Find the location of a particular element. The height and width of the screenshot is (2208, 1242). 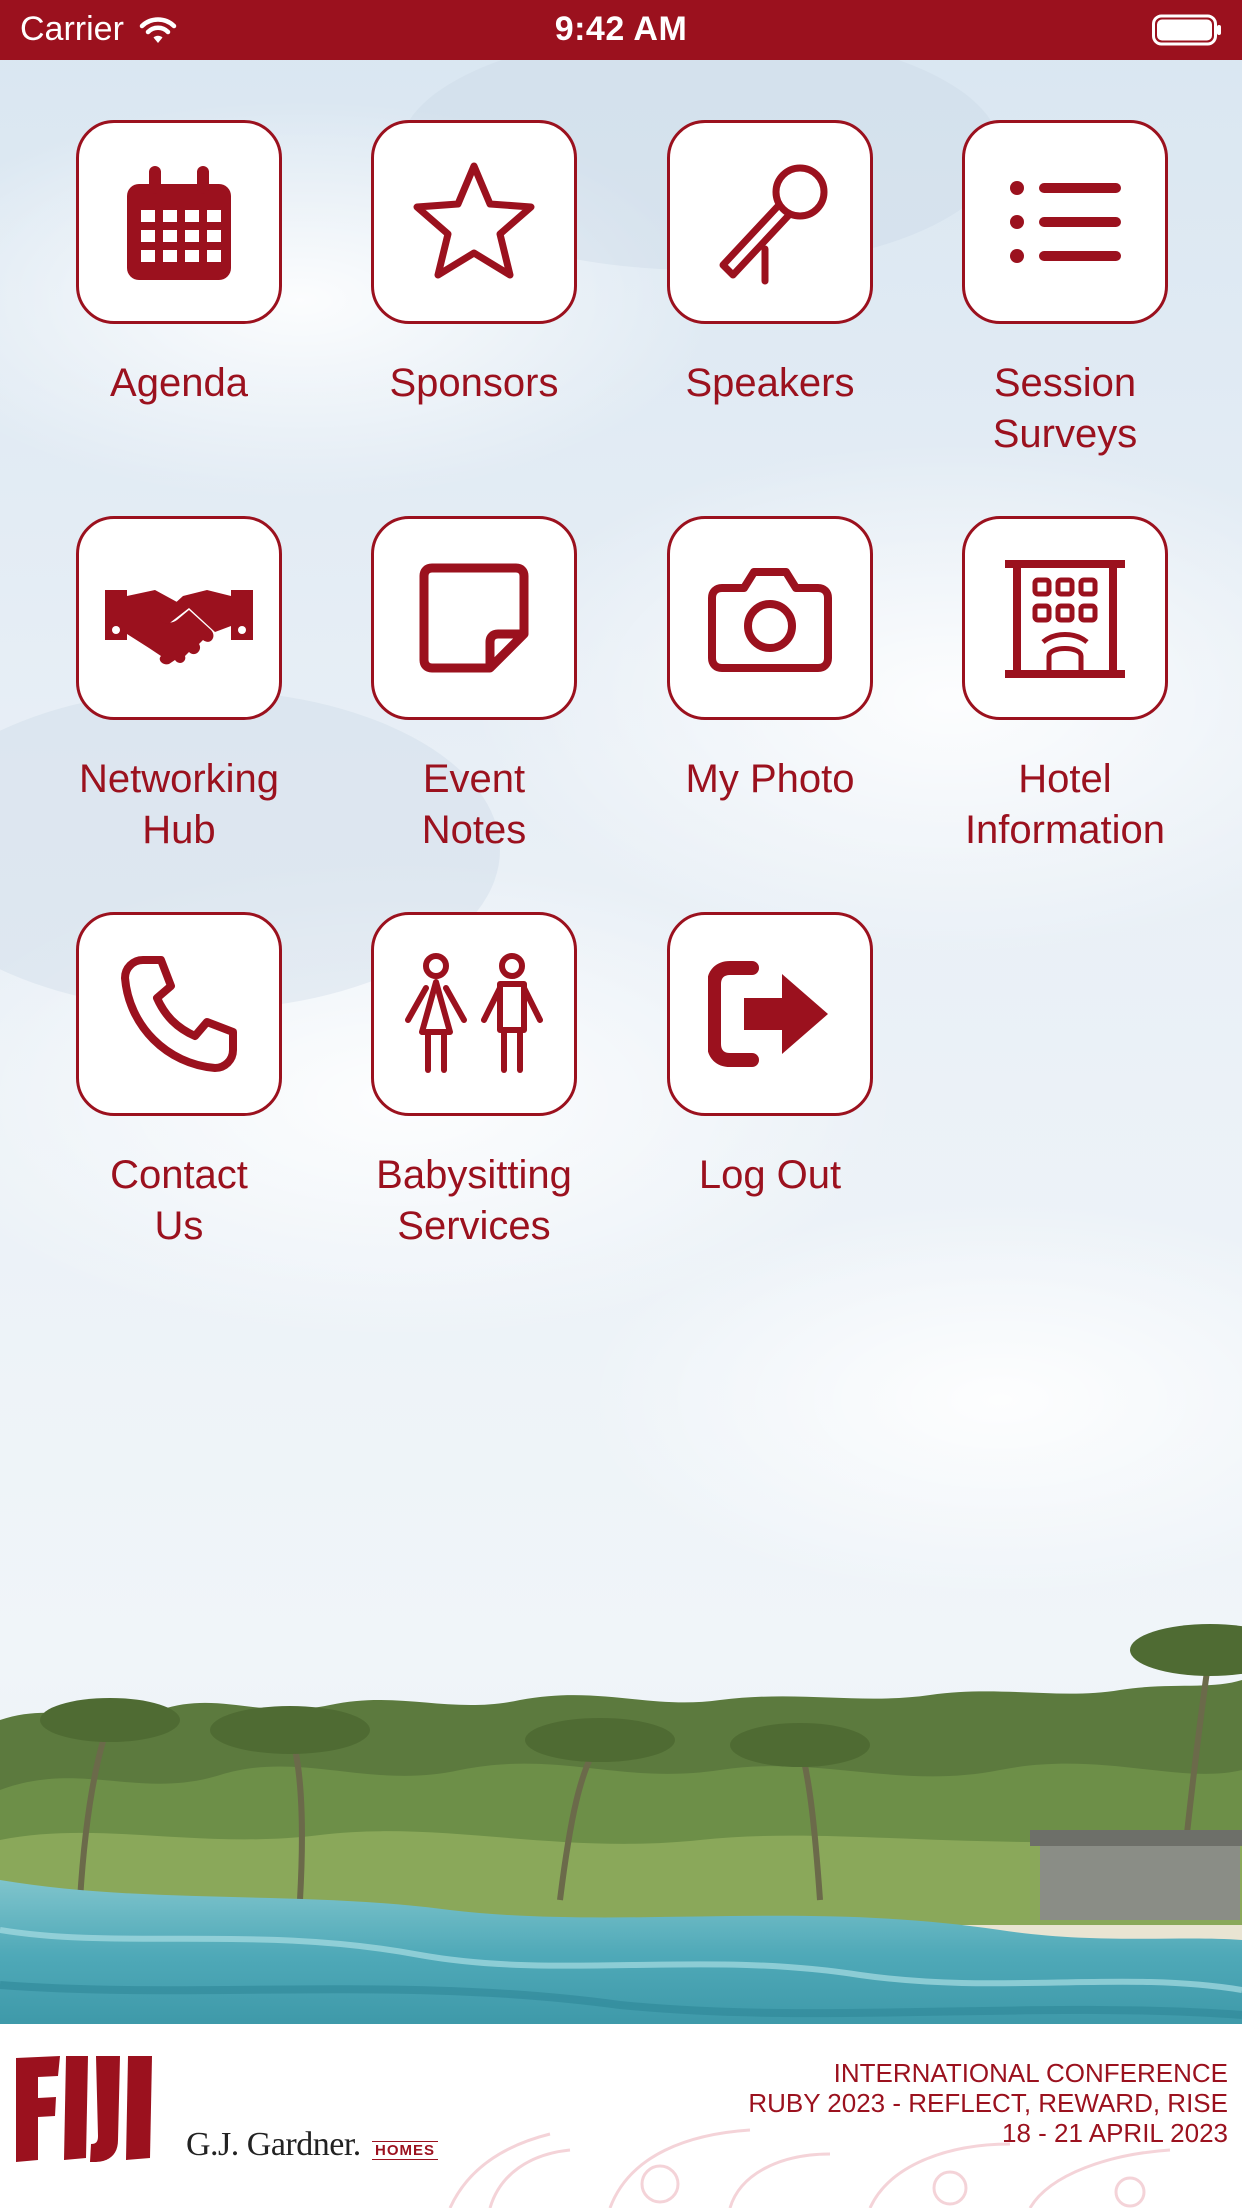

menu-item-sponsors: Sponsors is located at coordinates (474, 264).